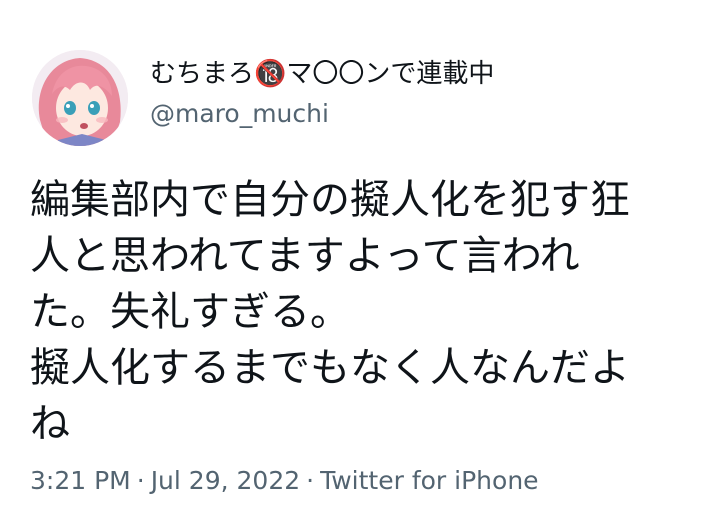 The height and width of the screenshot is (531, 720). Describe the element at coordinates (50, 424) in the screenshot. I see `tweet-text-line: ね` at that location.